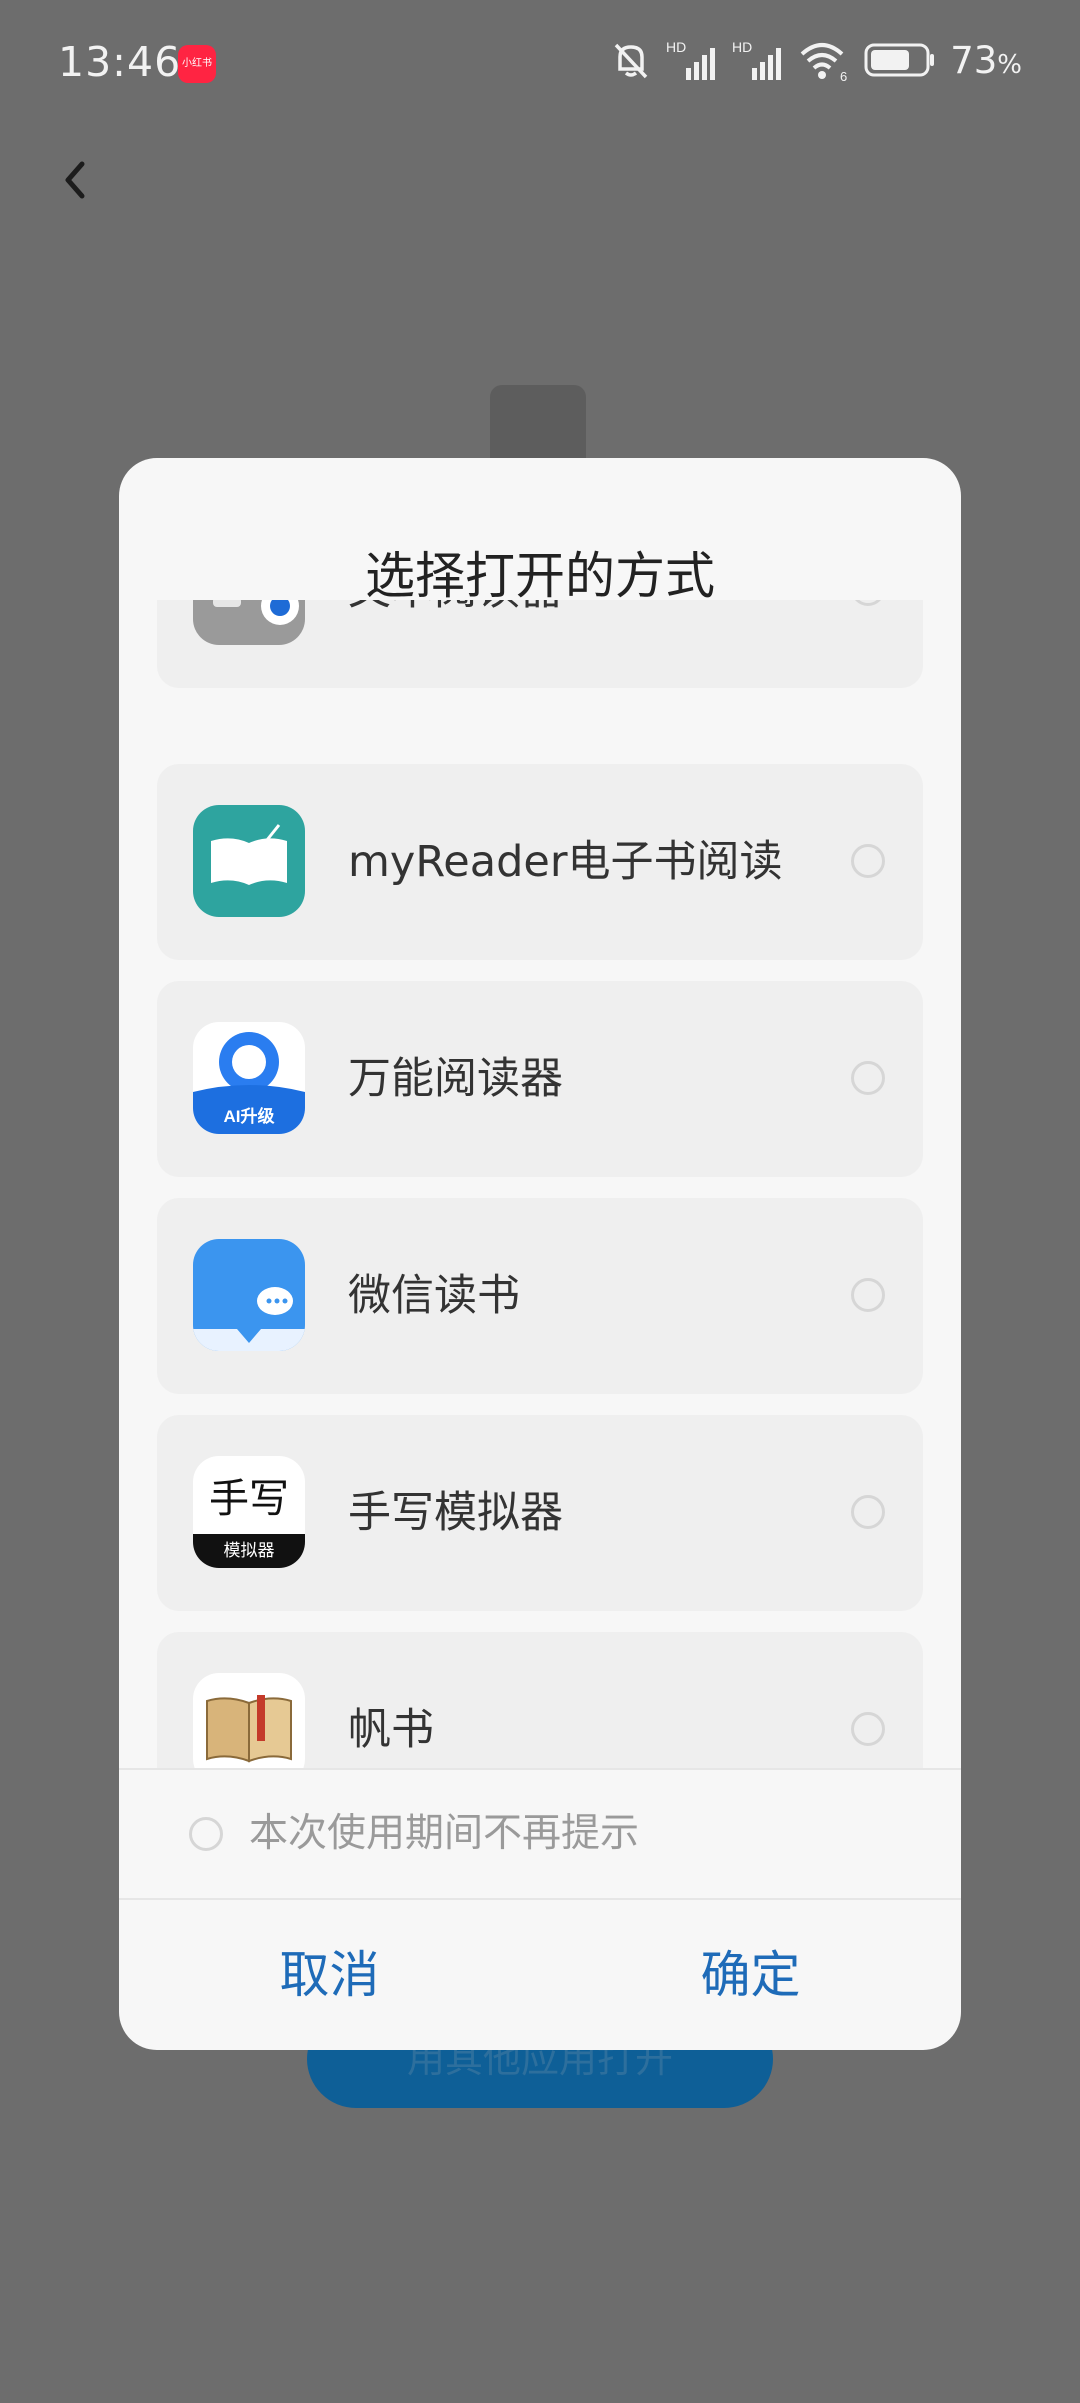 The height and width of the screenshot is (2403, 1080). I want to click on app-label: 手写模拟器, so click(455, 1513).